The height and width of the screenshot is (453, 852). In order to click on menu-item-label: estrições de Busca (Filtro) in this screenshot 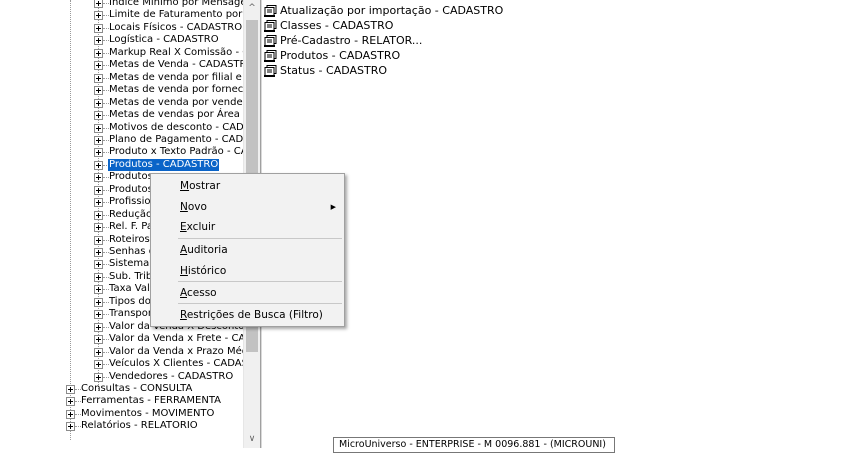, I will do `click(254, 315)`.